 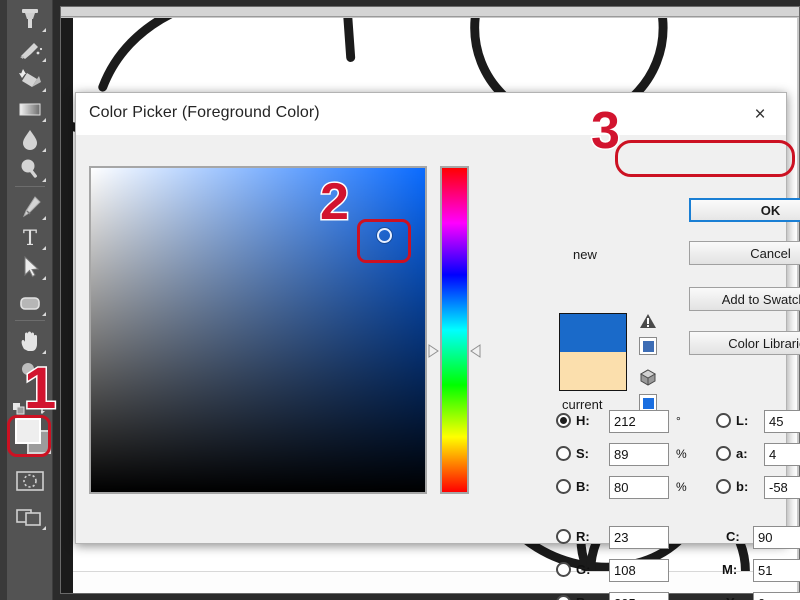 I want to click on lab-b-radio, so click(x=723, y=486).